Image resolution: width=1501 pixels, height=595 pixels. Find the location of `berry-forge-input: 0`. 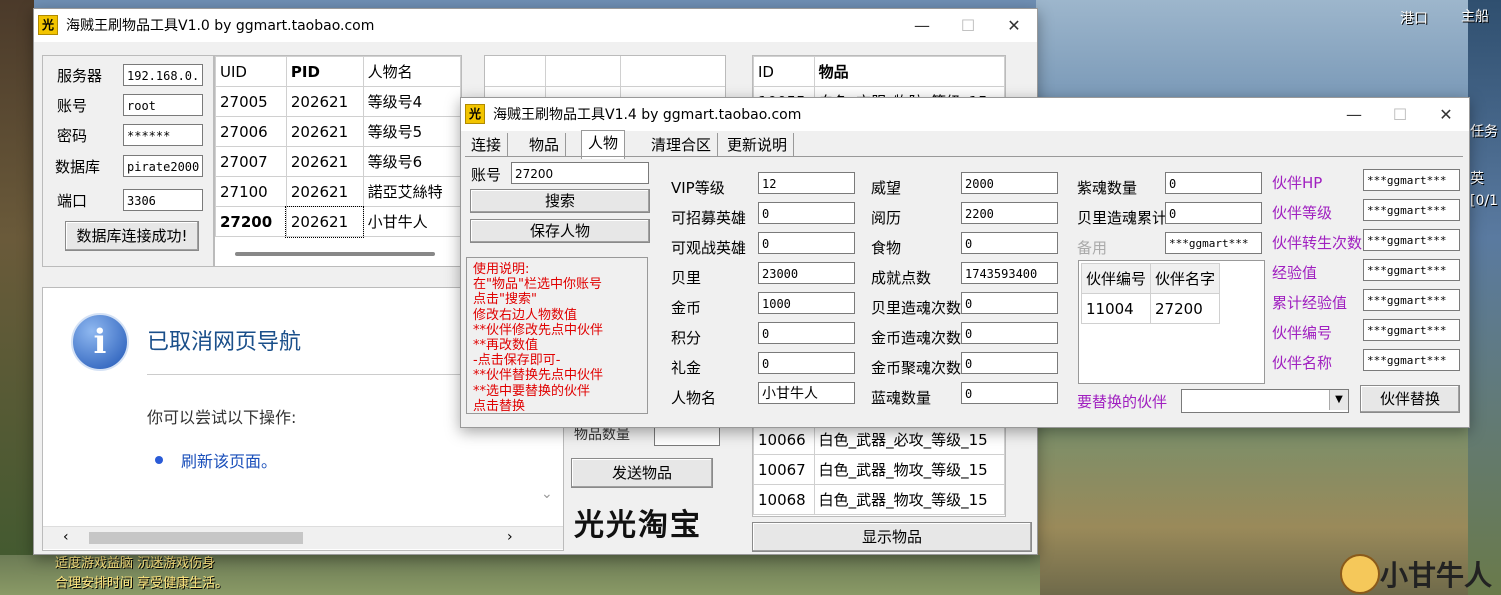

berry-forge-input: 0 is located at coordinates (1009, 303).